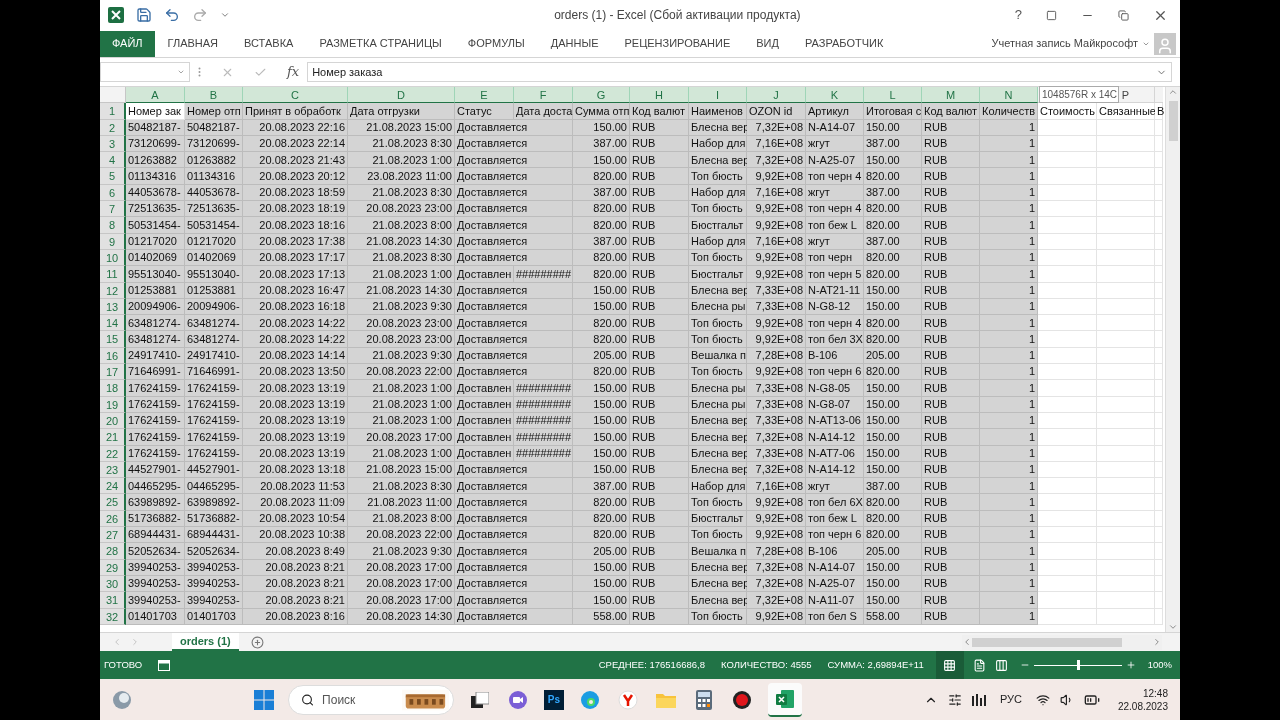 This screenshot has height=720, width=1280. Describe the element at coordinates (1001, 665) in the screenshot. I see `page-break-icon` at that location.